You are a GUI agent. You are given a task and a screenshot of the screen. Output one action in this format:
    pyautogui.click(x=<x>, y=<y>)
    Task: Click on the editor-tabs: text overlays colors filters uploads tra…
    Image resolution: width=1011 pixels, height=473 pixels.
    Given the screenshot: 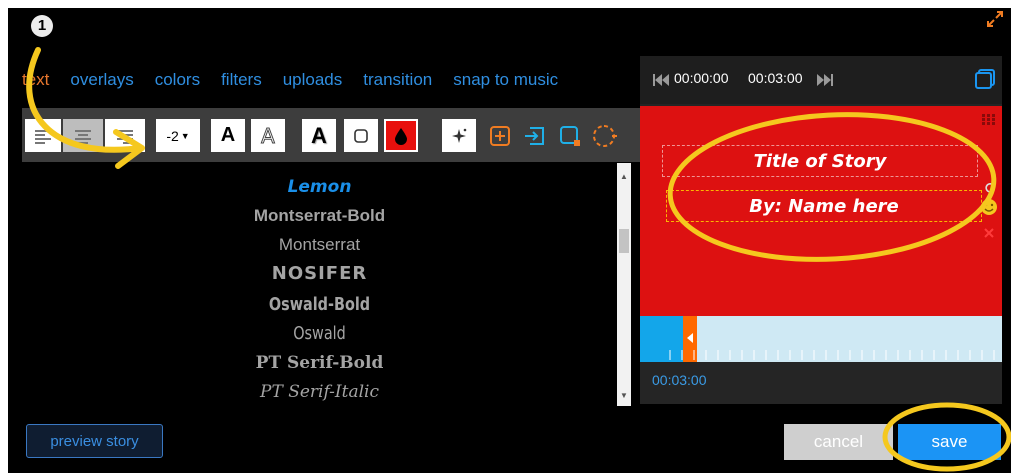 What is the action you would take?
    pyautogui.click(x=300, y=80)
    